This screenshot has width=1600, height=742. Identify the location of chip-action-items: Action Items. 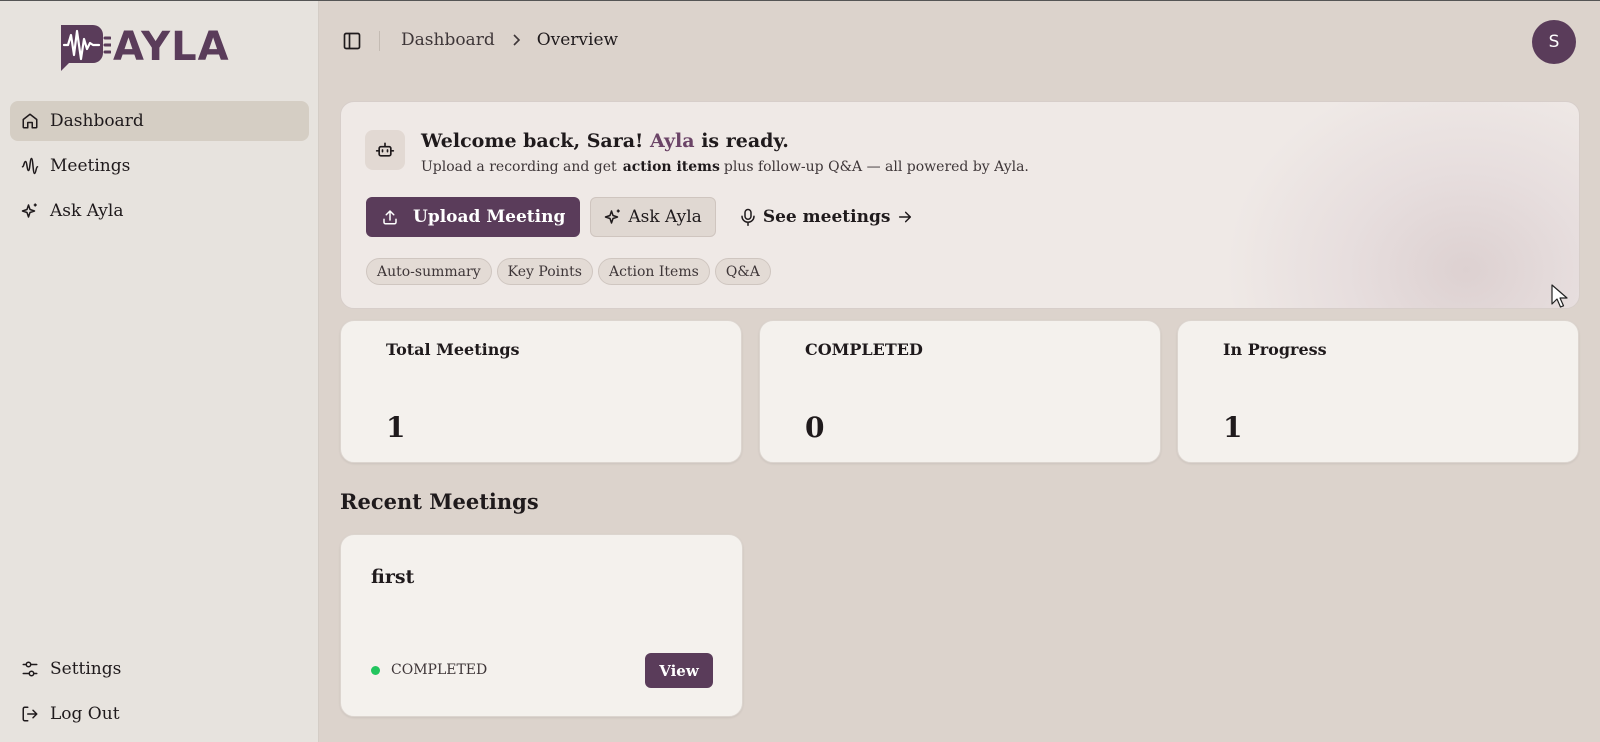
(653, 271).